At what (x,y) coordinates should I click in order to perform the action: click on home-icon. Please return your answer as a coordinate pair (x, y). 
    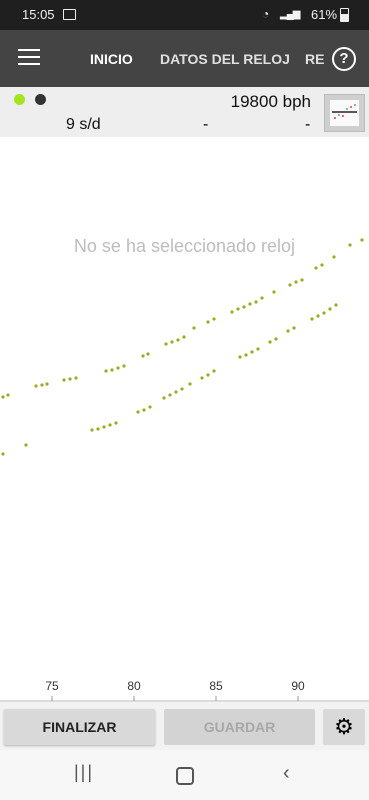
    Looking at the image, I should click on (185, 776).